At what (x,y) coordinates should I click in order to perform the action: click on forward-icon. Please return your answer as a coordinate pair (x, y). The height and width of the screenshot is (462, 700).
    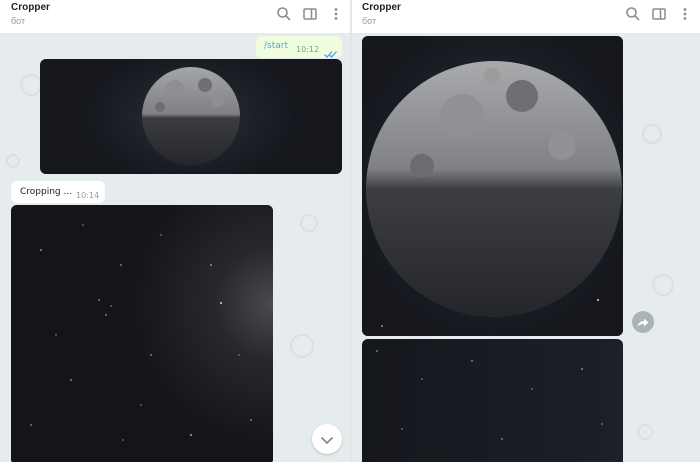
    Looking at the image, I should click on (643, 322).